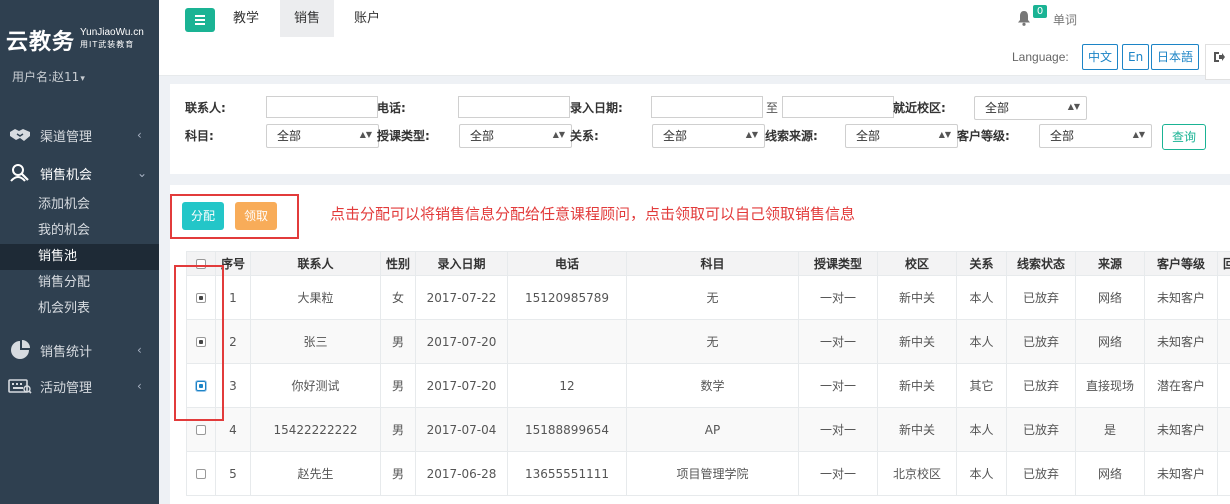  Describe the element at coordinates (79, 205) in the screenshot. I see `subnav-add-opportunity: 添加机会` at that location.